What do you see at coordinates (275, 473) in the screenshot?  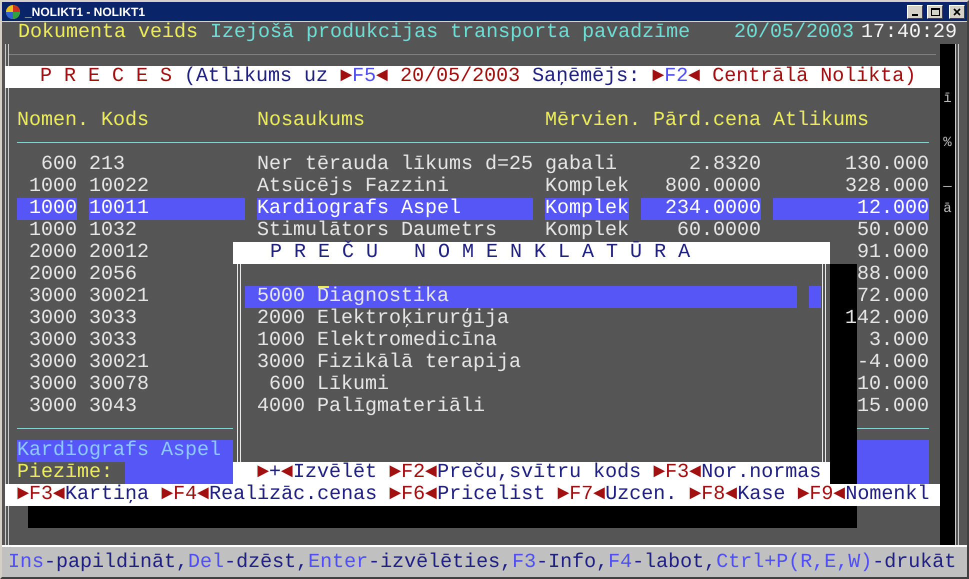 I see `key-label: +` at bounding box center [275, 473].